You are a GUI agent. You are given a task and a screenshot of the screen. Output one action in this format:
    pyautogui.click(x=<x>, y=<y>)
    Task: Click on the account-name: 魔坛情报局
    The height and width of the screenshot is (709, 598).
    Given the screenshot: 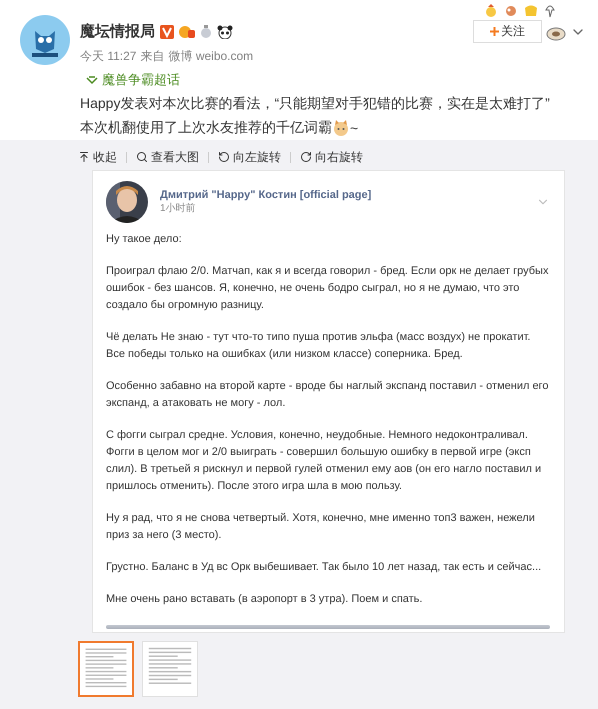 What is the action you would take?
    pyautogui.click(x=117, y=31)
    